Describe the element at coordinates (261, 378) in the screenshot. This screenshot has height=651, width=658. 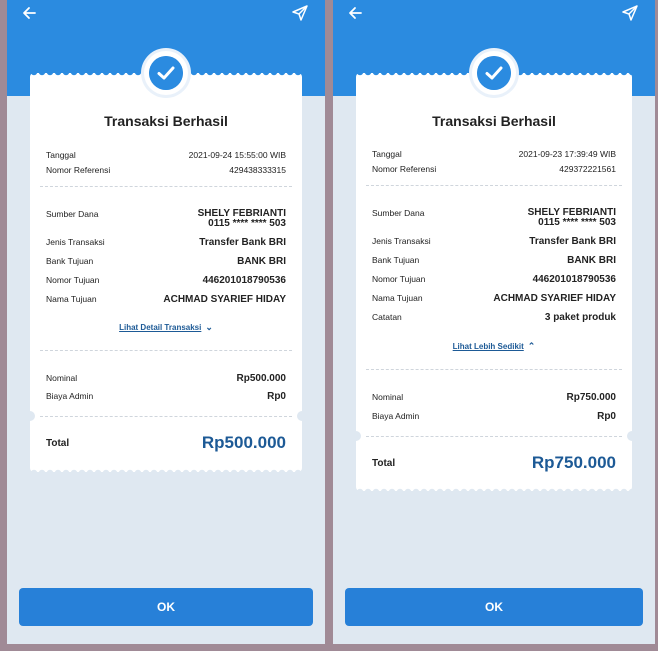
I see `nominal-value: Rp500.000` at that location.